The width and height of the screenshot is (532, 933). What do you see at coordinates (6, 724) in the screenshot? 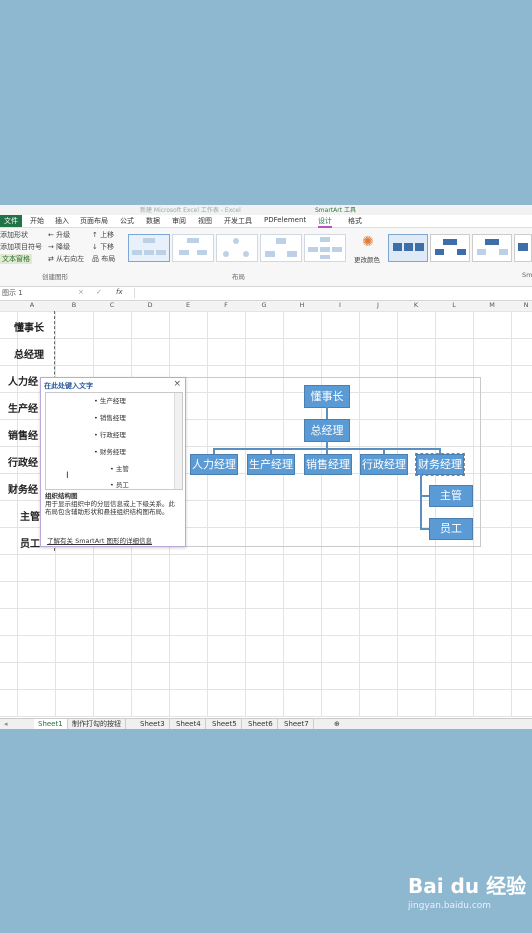
I see `scroll-left-icon: ◂` at bounding box center [6, 724].